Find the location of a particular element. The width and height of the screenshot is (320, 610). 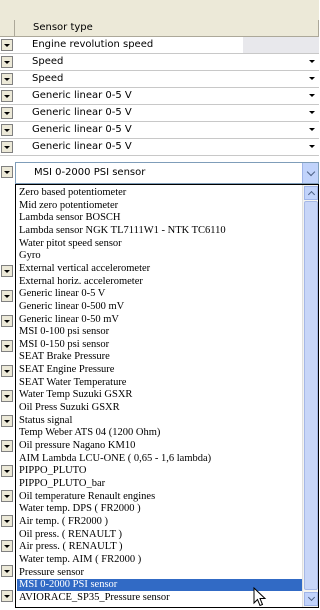

list-item: Air press. ( RENAULT ) is located at coordinates (161, 547).